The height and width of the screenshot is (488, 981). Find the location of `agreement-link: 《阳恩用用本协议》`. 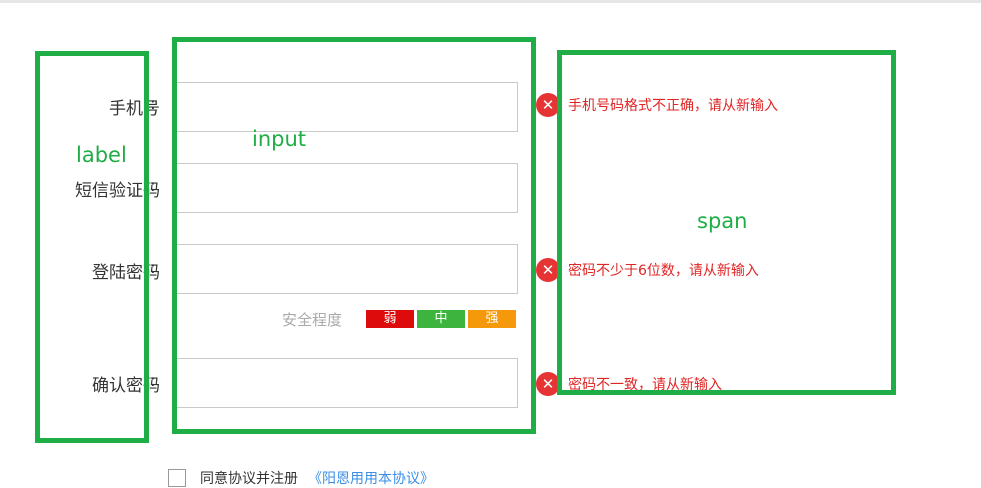

agreement-link: 《阳恩用用本协议》 is located at coordinates (371, 478).